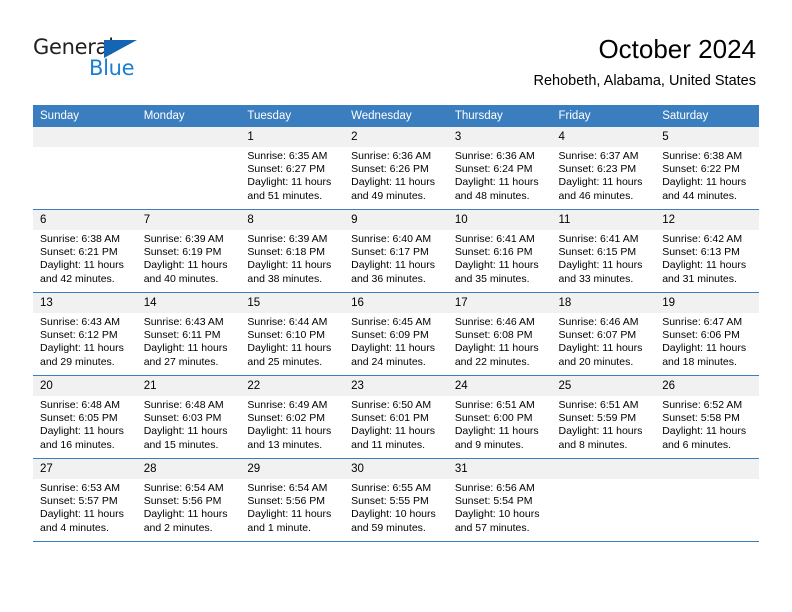 The image size is (792, 612). What do you see at coordinates (707, 386) in the screenshot?
I see `day-number: 26` at bounding box center [707, 386].